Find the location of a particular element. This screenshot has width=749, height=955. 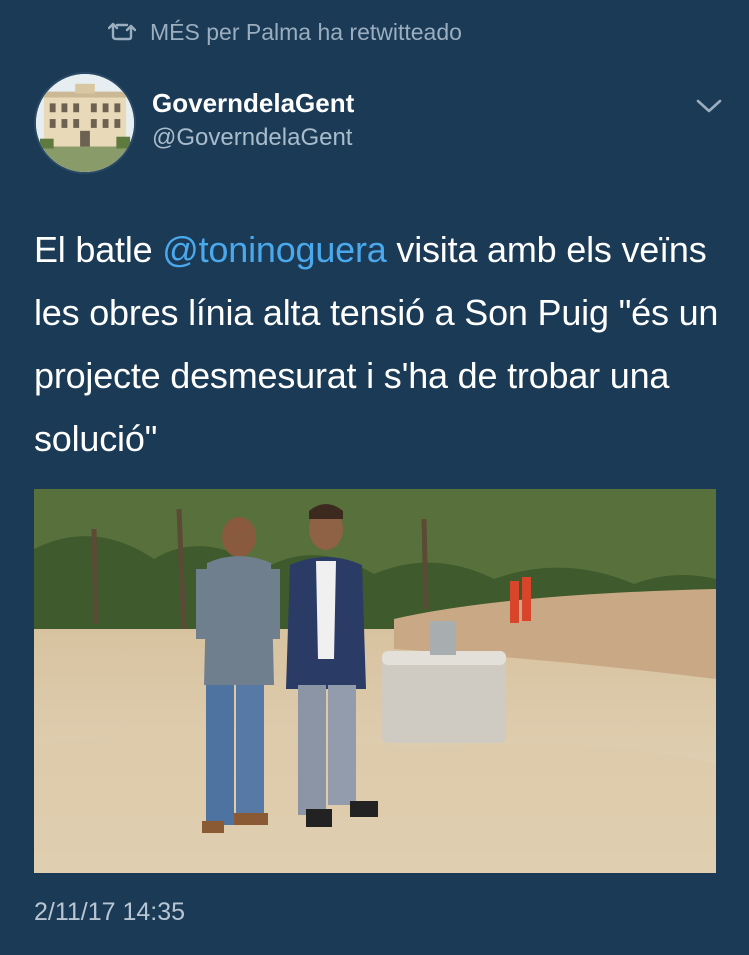

author-names: GoverndelaGent @GoverndelaGent is located at coordinates (253, 120).